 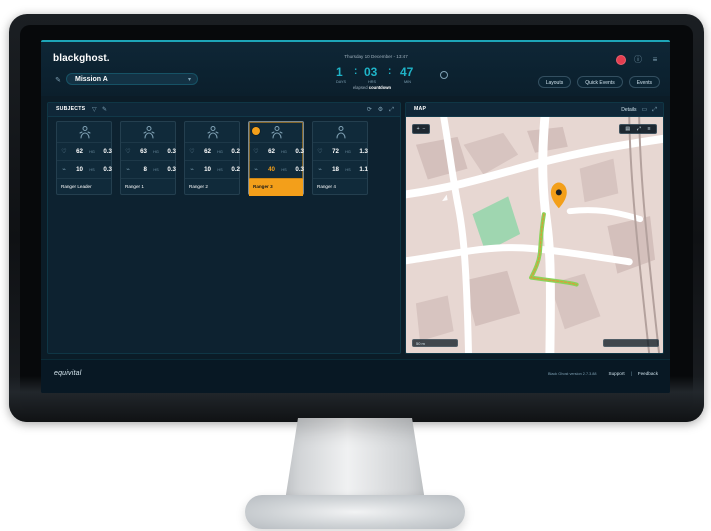 What do you see at coordinates (621, 60) in the screenshot?
I see `notifications-icon` at bounding box center [621, 60].